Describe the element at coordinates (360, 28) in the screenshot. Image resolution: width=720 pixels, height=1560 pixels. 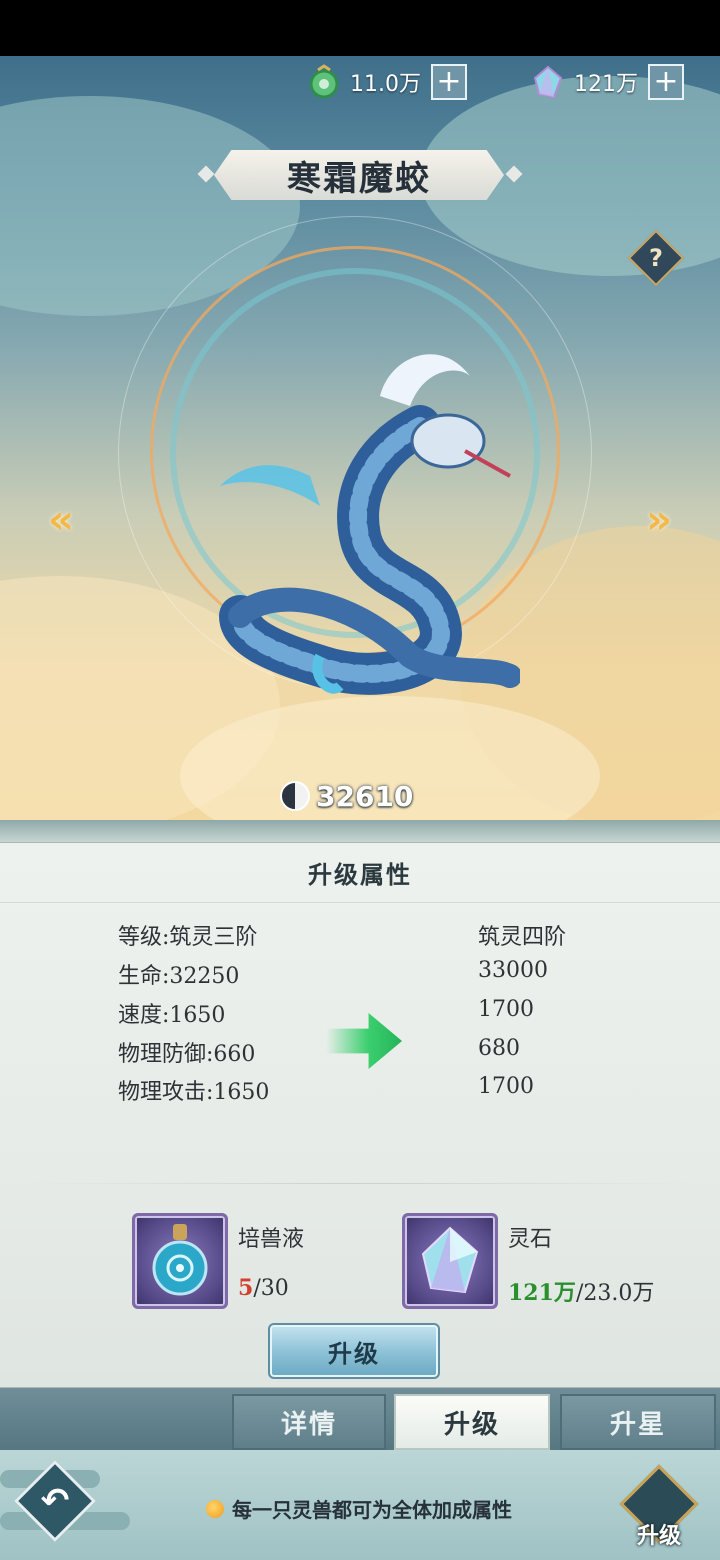
I see `status-bar` at that location.